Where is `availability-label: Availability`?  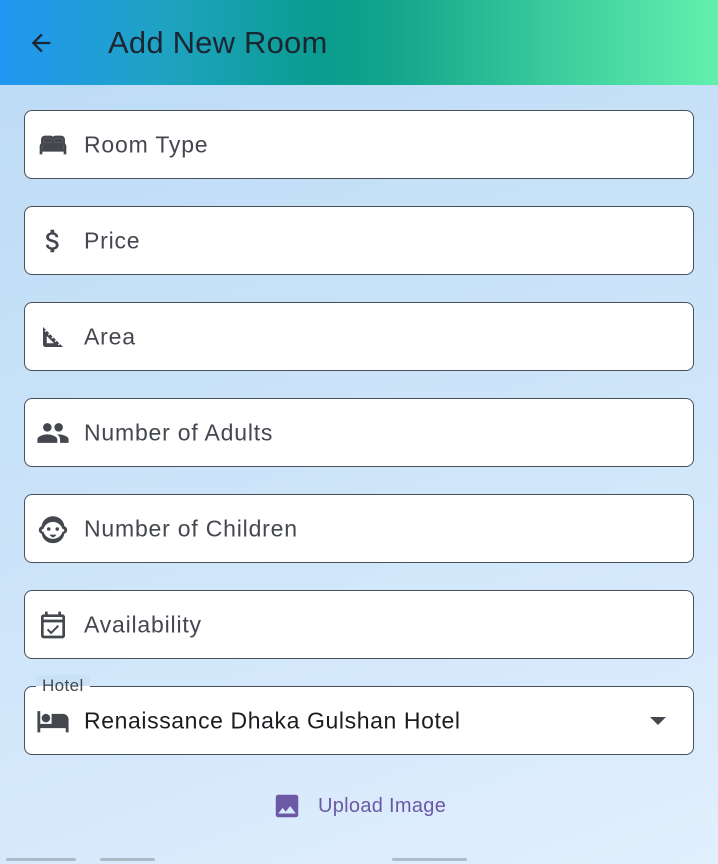
availability-label: Availability is located at coordinates (143, 624).